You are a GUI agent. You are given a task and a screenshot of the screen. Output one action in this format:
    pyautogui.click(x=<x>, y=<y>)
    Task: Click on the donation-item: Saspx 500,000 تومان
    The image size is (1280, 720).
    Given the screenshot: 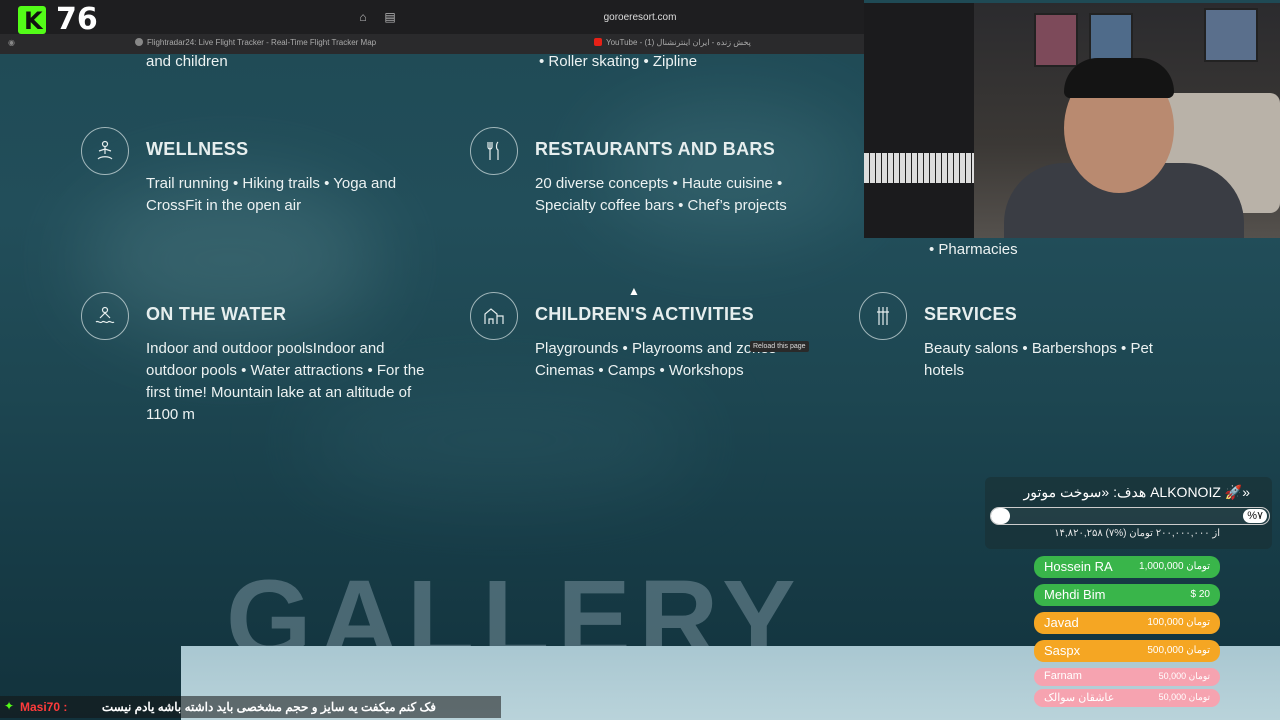 What is the action you would take?
    pyautogui.click(x=1127, y=651)
    